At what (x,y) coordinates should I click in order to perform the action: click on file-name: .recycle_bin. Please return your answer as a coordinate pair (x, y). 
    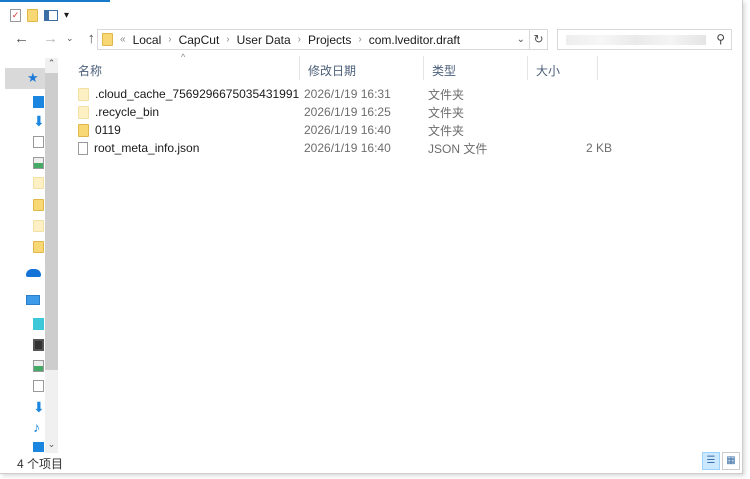
    Looking at the image, I should click on (127, 112).